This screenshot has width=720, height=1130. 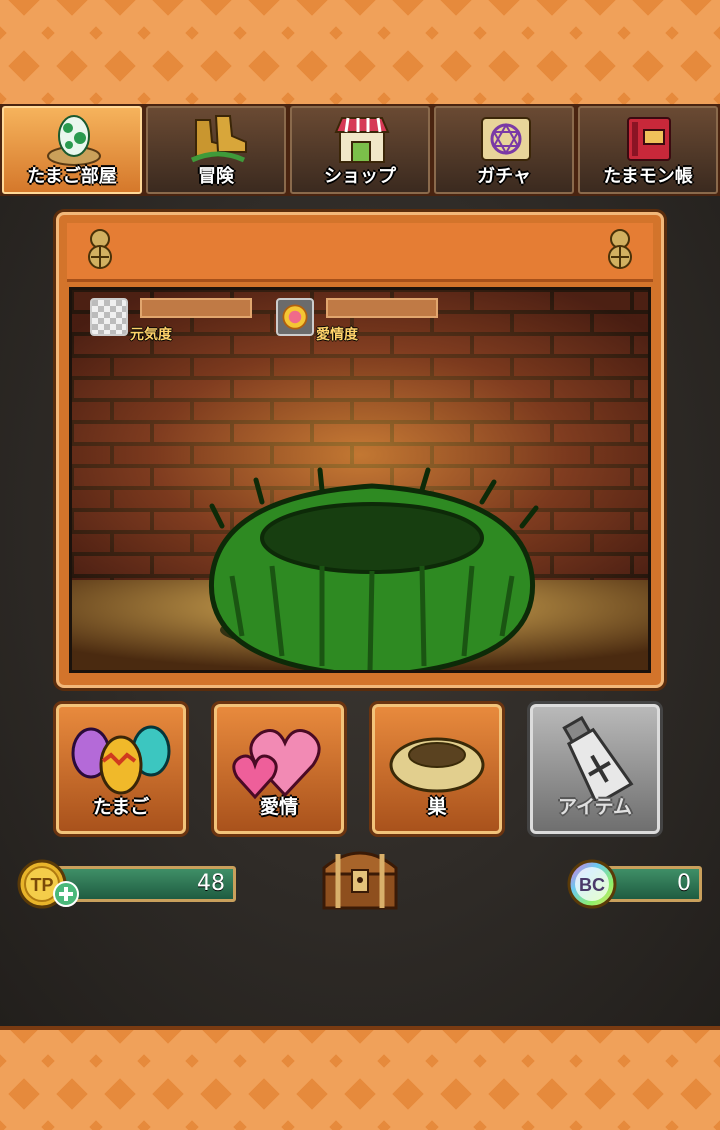 I want to click on book-icon, so click(x=649, y=139).